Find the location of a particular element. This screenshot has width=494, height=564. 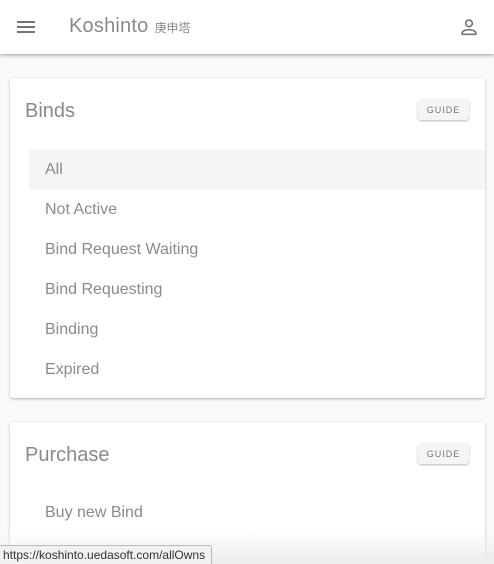

list-item-label: Buy new Bind is located at coordinates (94, 512).